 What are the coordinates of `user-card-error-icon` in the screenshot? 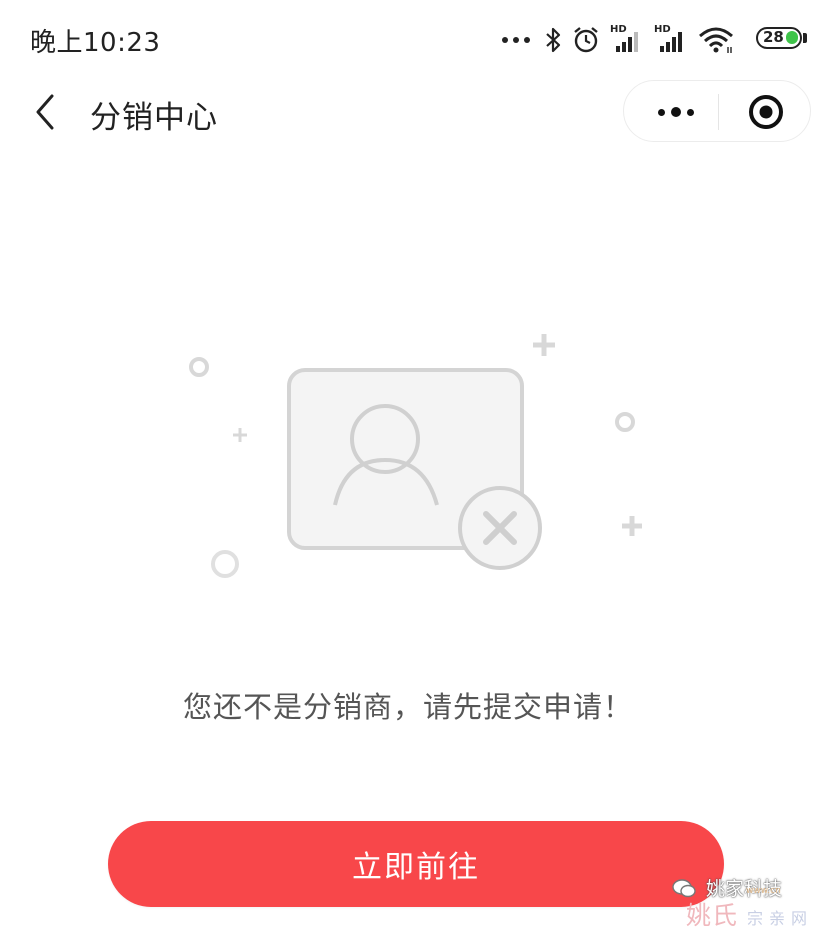 It's located at (415, 456).